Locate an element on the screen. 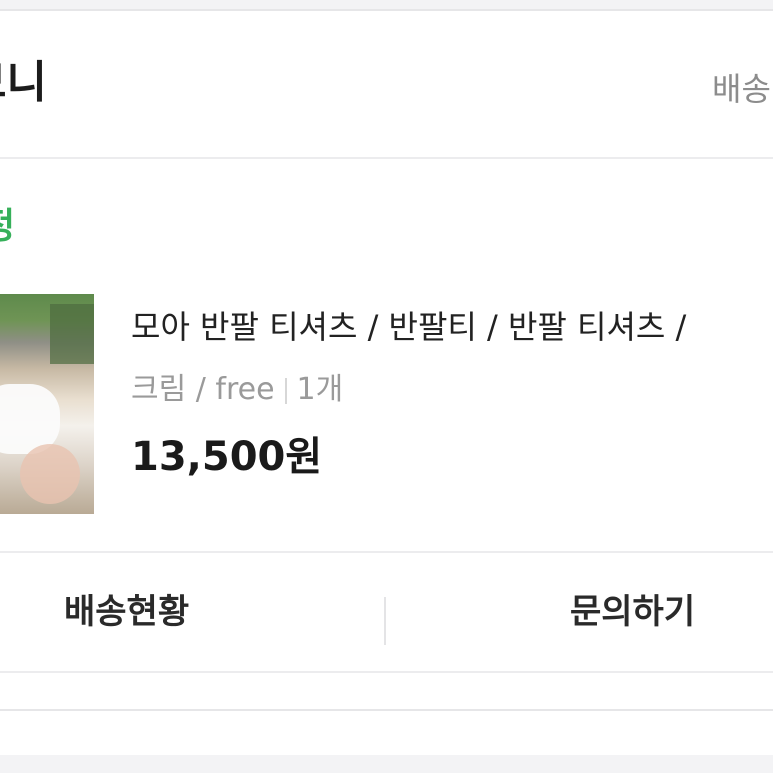  order-status: 정 is located at coordinates (7, 227).